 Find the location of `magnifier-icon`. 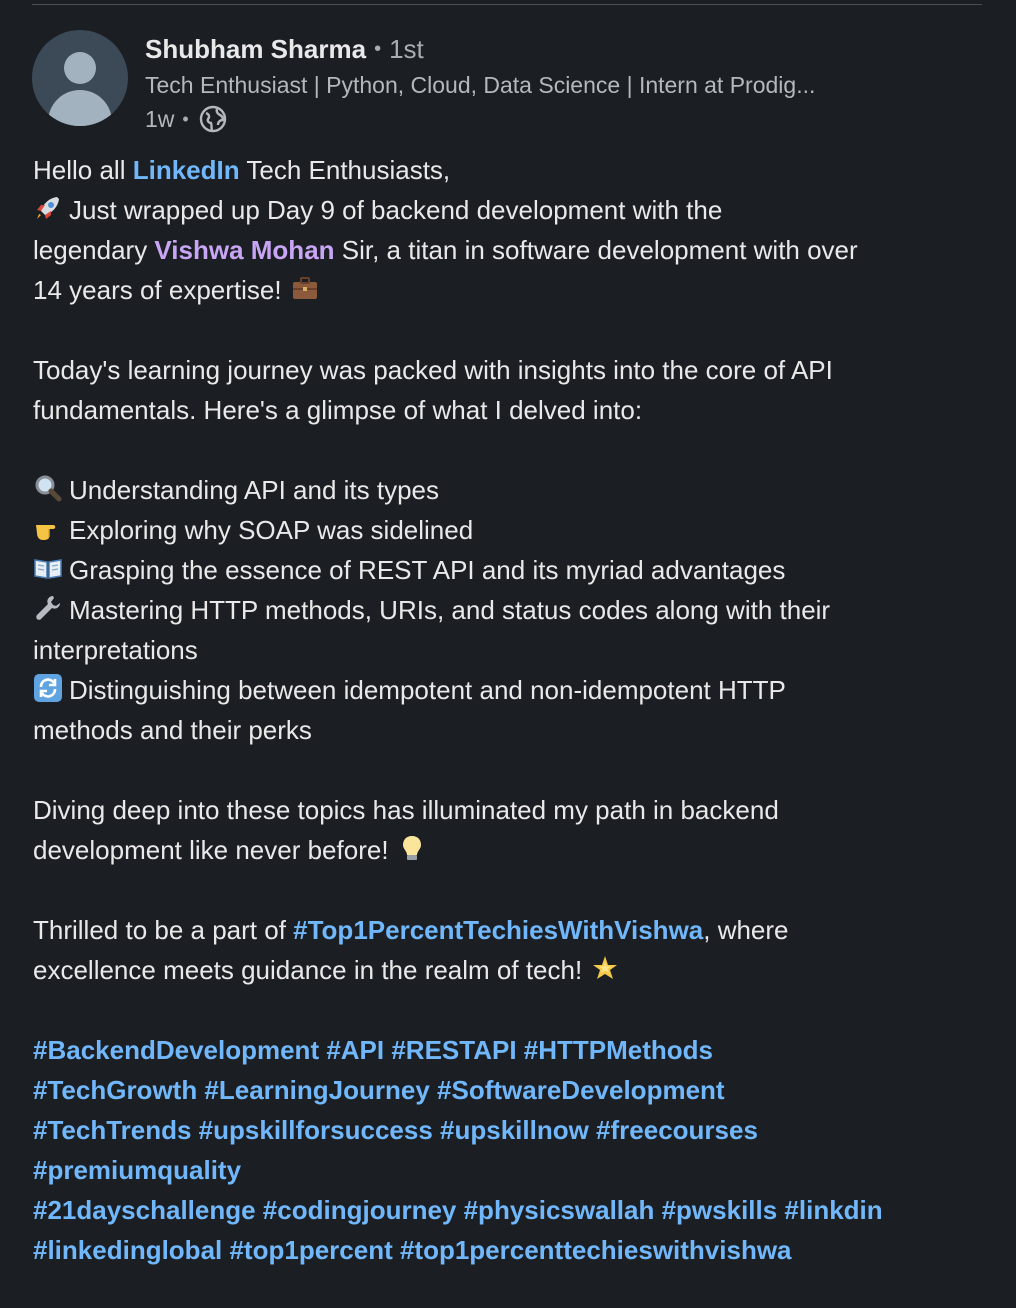

magnifier-icon is located at coordinates (48, 488).